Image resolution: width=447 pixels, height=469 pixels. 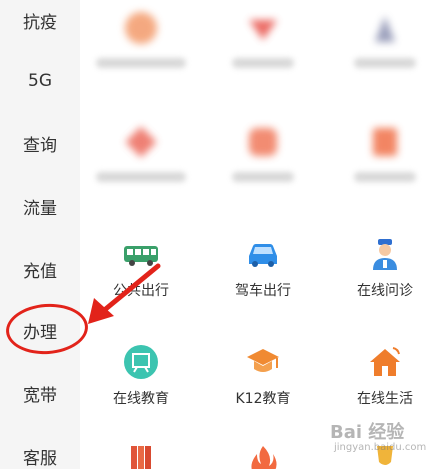 I want to click on books-icon, so click(x=141, y=457).